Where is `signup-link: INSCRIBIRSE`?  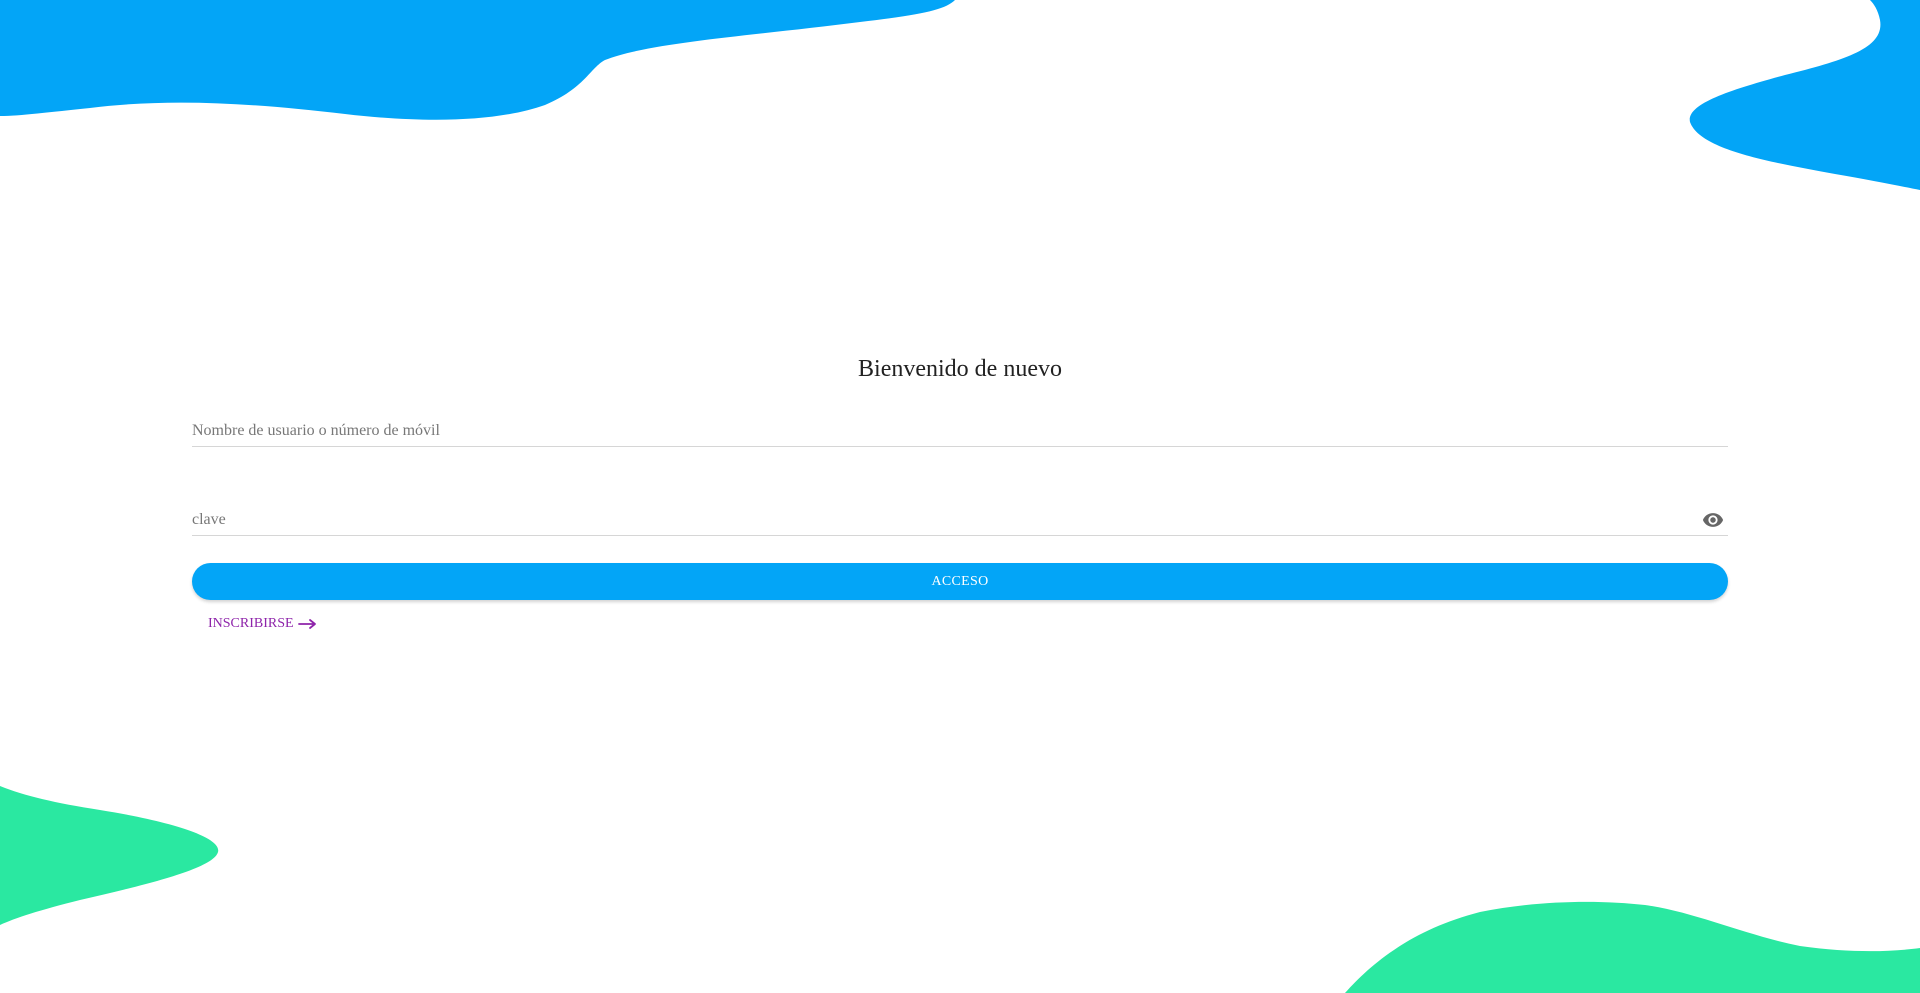
signup-link: INSCRIBIRSE is located at coordinates (263, 624).